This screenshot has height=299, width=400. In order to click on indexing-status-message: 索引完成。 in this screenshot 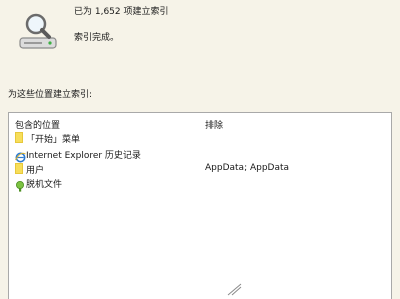, I will do `click(97, 38)`.